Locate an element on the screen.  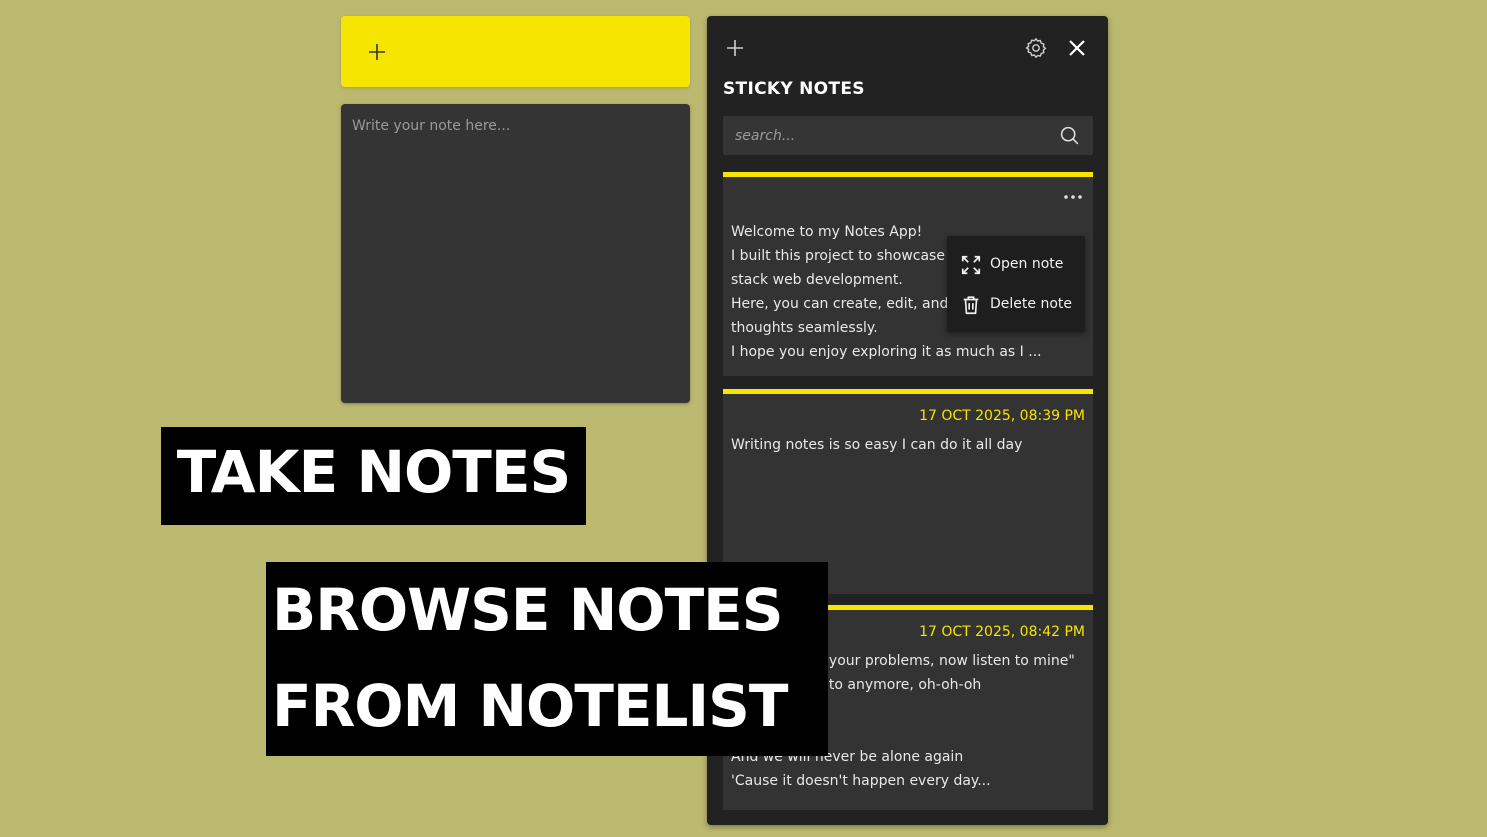
open-note-menu-item: Open note is located at coordinates (1016, 264).